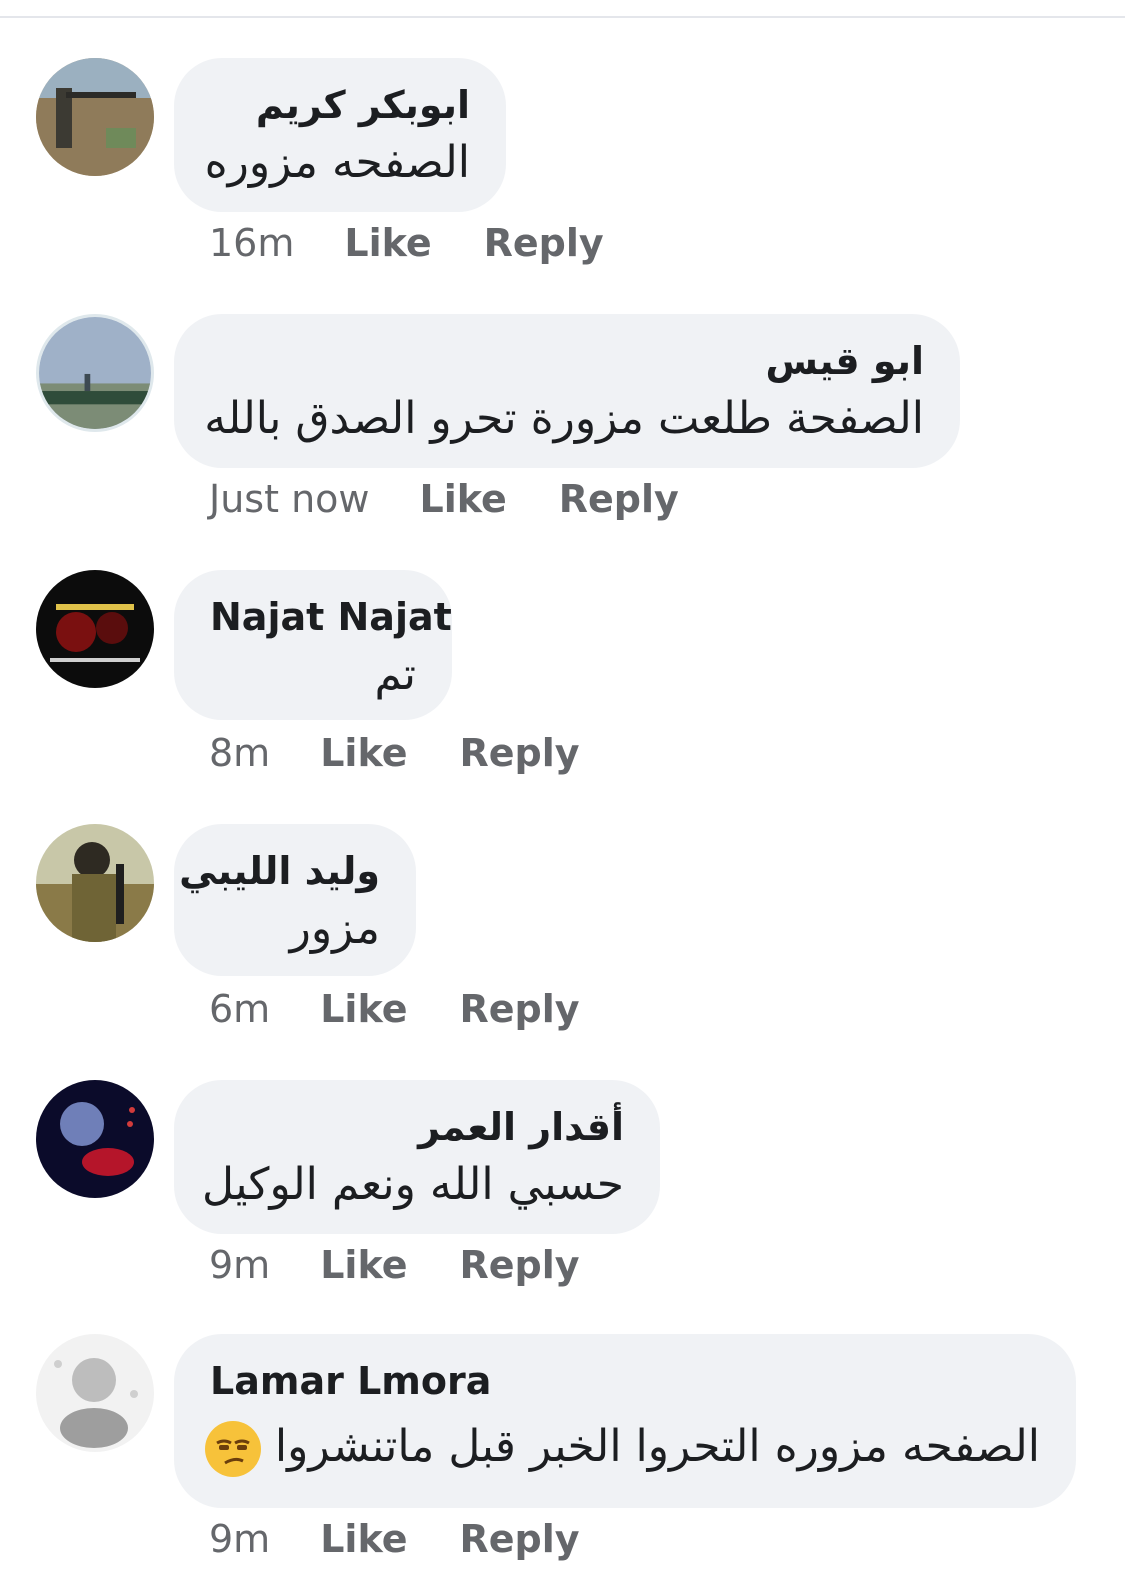  Describe the element at coordinates (239, 1009) in the screenshot. I see `comment-time: 6m` at that location.